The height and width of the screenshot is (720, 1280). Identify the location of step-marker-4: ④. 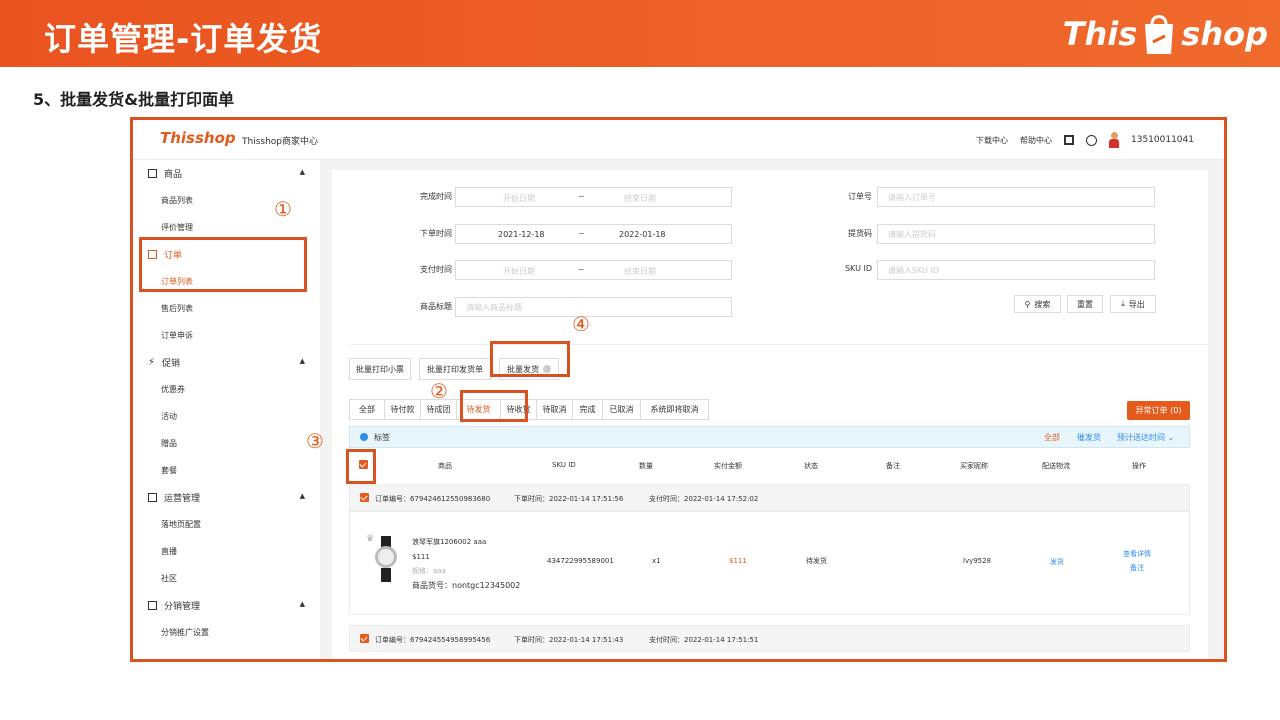
(581, 324).